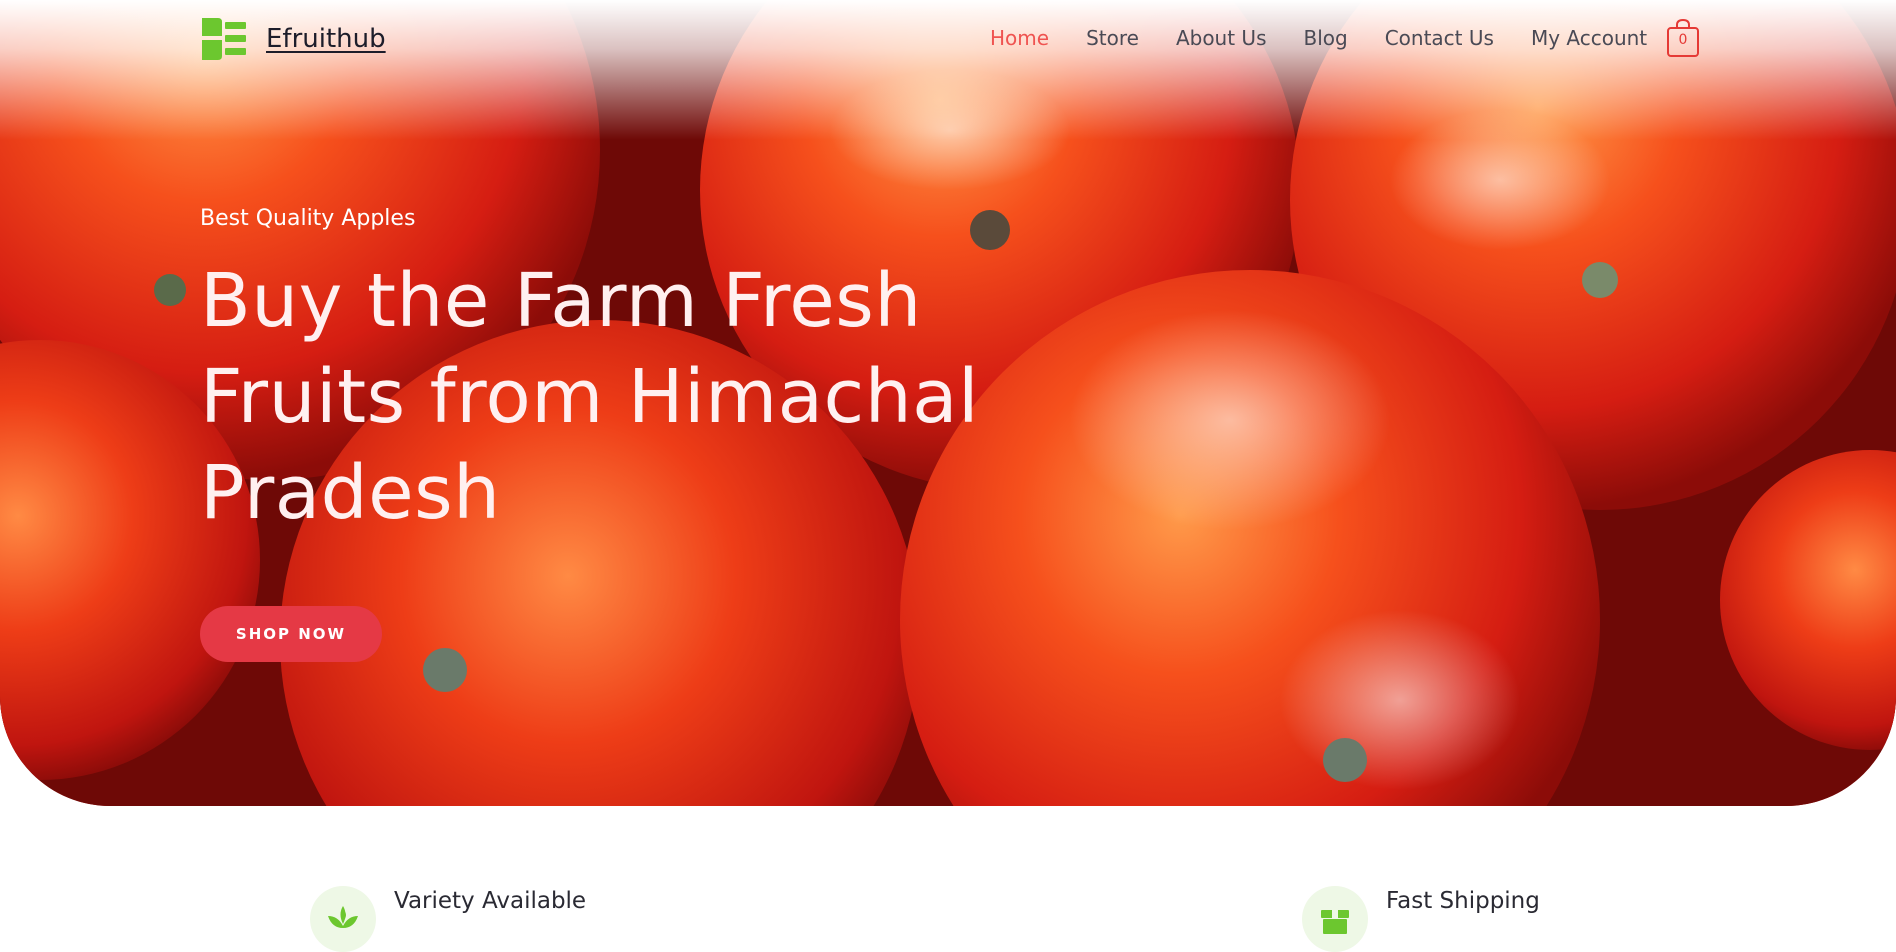  What do you see at coordinates (490, 901) in the screenshot?
I see `feature-title: Variety Available` at bounding box center [490, 901].